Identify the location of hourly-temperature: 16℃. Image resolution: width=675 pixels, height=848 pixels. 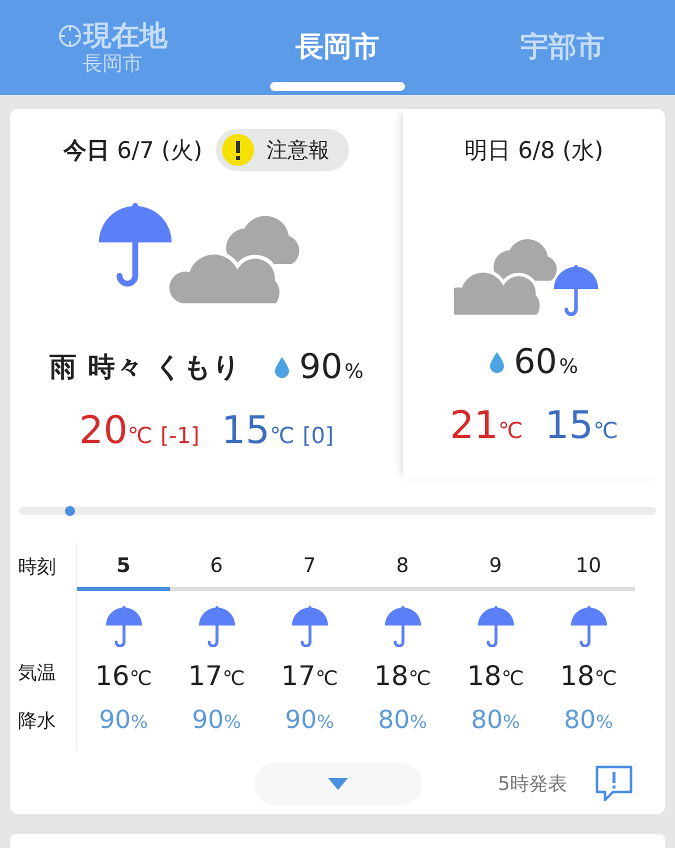
(123, 677).